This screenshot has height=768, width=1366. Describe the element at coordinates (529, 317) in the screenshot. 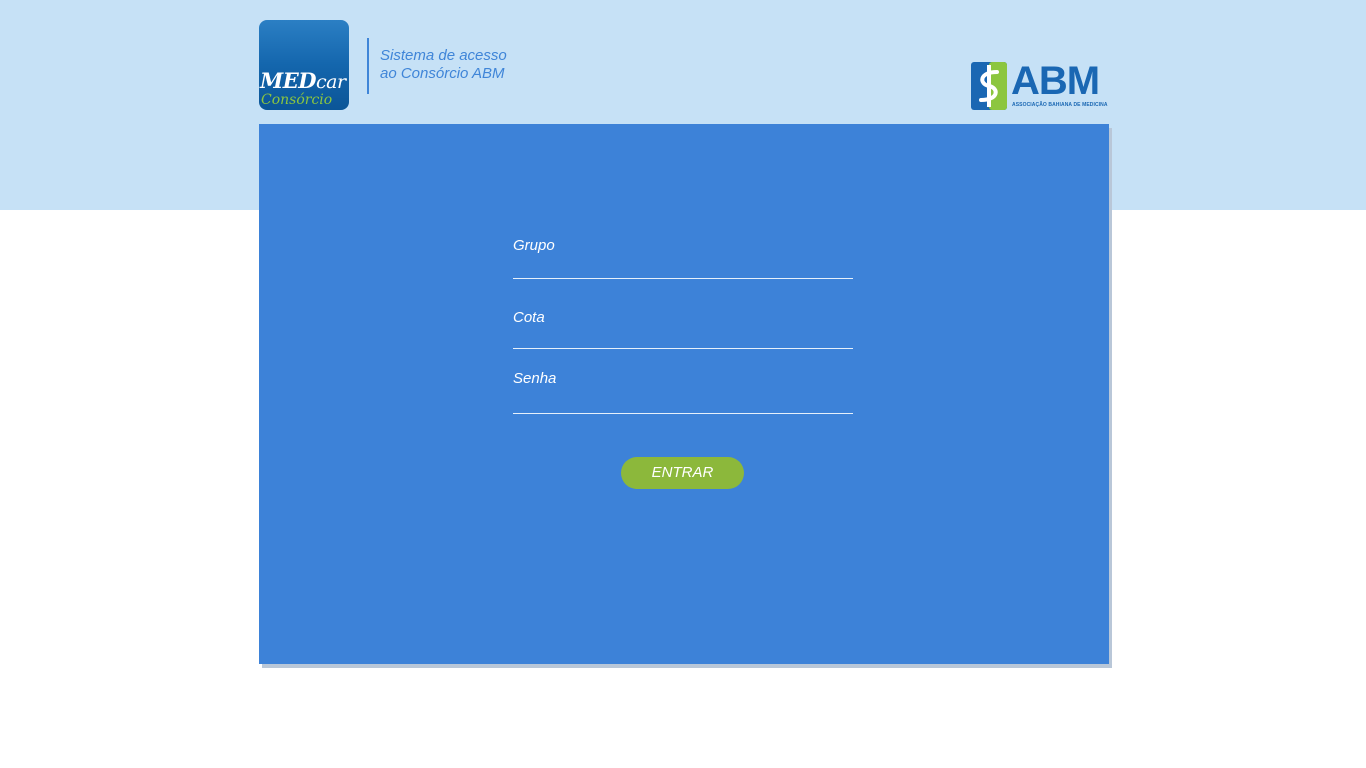

I see `cota-label: Cota` at that location.